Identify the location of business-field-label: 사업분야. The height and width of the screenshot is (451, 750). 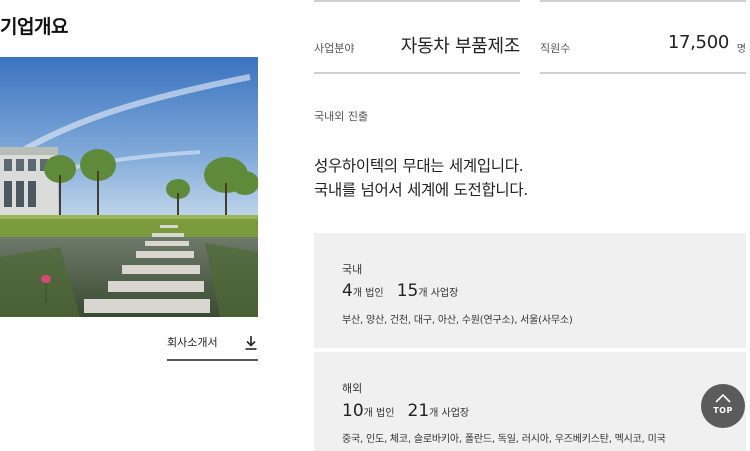
(334, 48).